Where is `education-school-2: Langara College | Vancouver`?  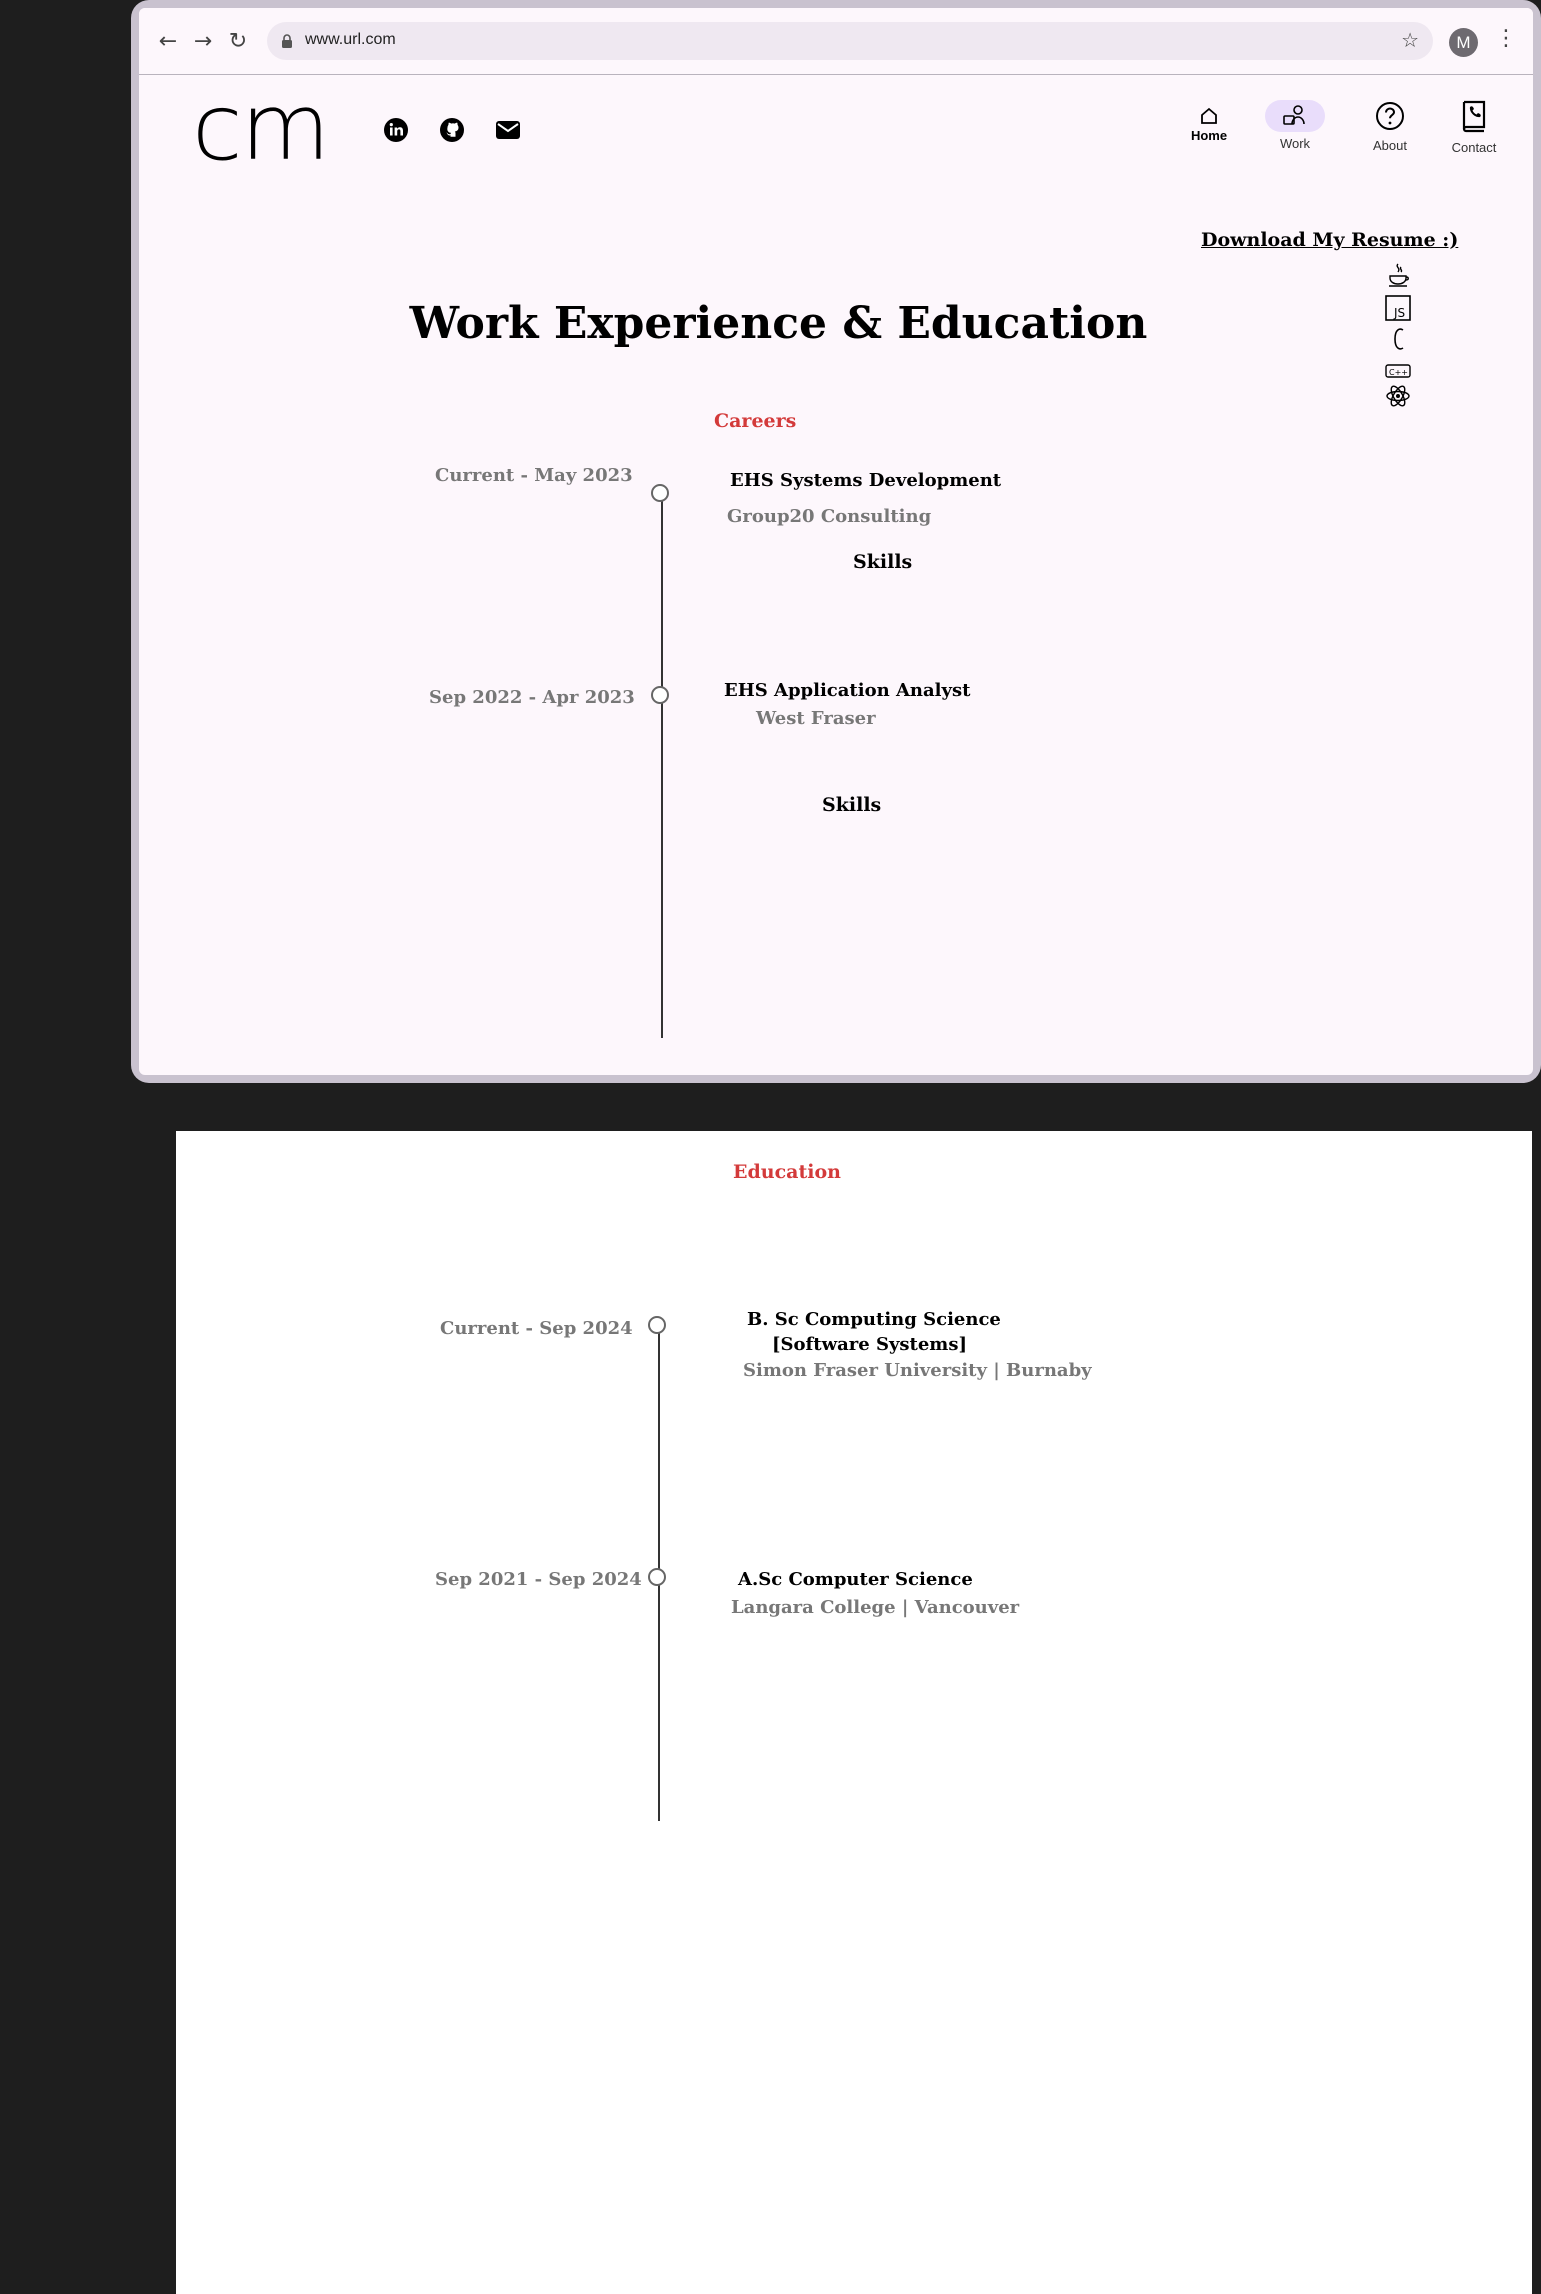 education-school-2: Langara College | Vancouver is located at coordinates (875, 1607).